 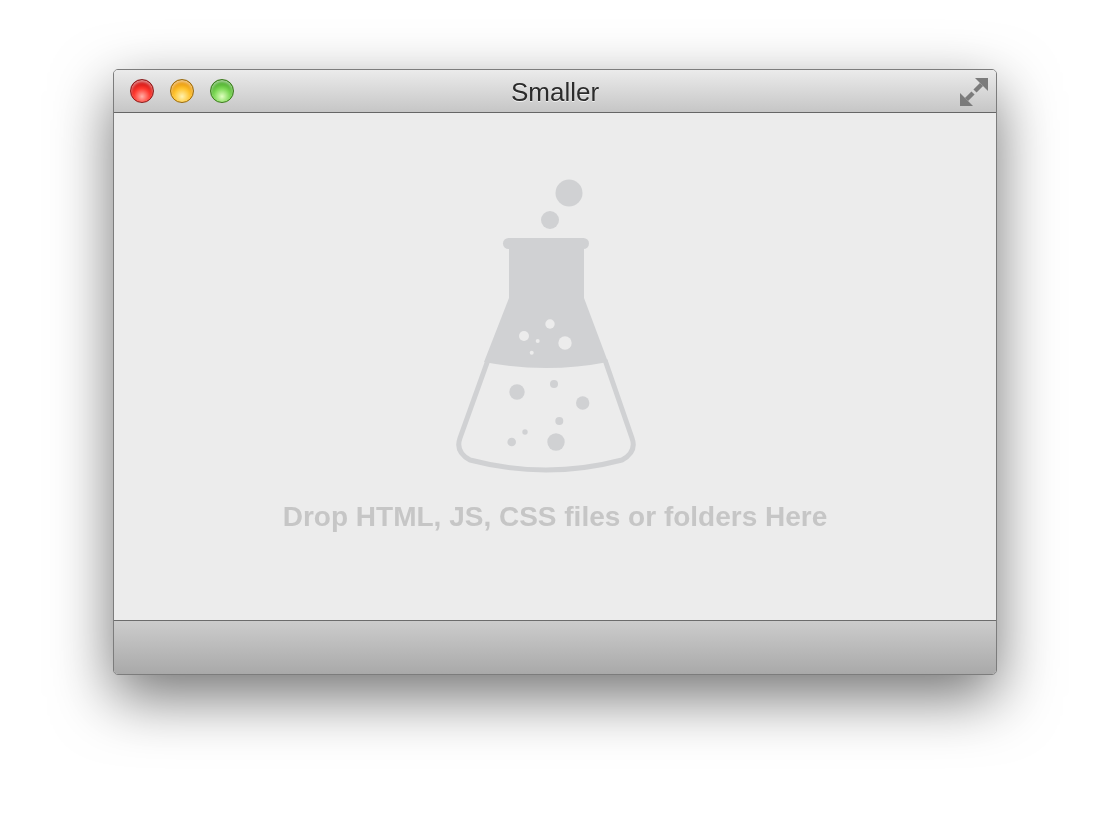 What do you see at coordinates (222, 91) in the screenshot?
I see `zoom-button` at bounding box center [222, 91].